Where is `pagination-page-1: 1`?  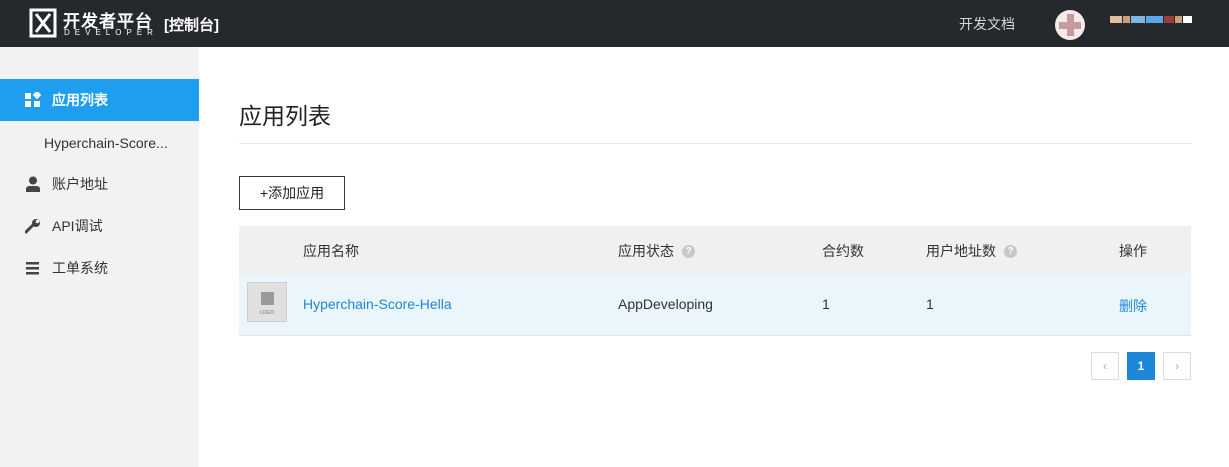 pagination-page-1: 1 is located at coordinates (1141, 366).